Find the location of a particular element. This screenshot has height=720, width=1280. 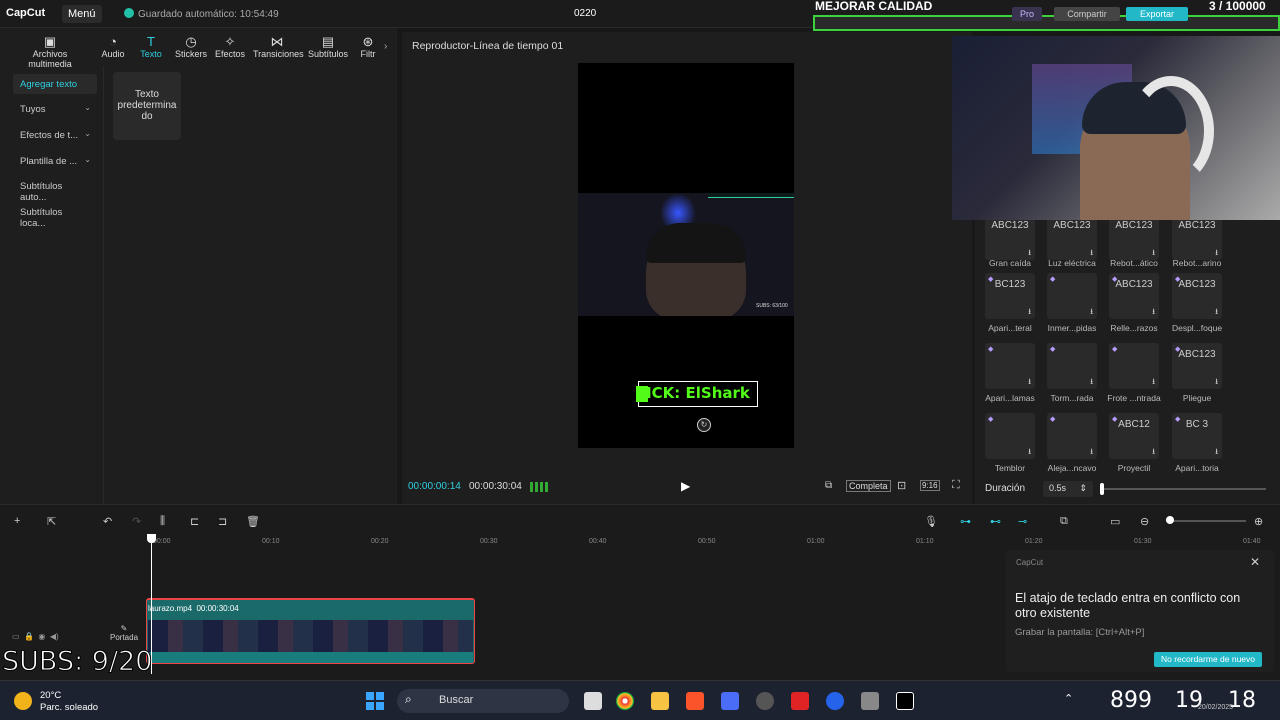

chrome-icon is located at coordinates (625, 701).